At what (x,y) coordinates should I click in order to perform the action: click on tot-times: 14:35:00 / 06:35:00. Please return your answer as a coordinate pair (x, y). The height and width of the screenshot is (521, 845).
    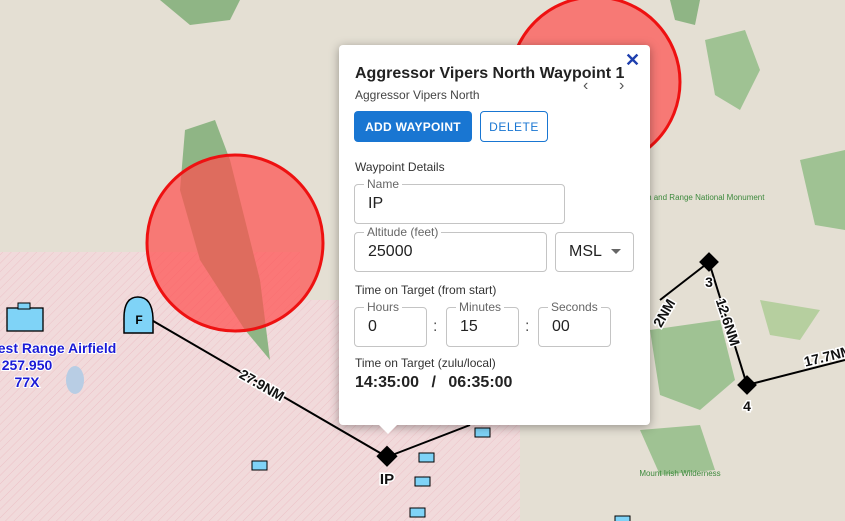
    Looking at the image, I should click on (433, 383).